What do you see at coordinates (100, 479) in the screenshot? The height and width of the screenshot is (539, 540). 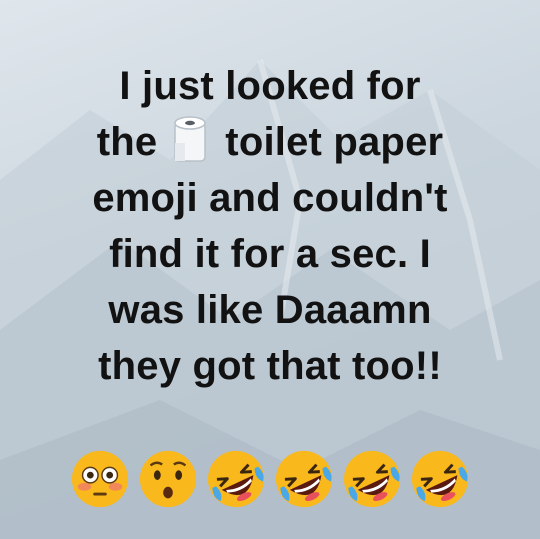 I see `flushed-face-icon` at bounding box center [100, 479].